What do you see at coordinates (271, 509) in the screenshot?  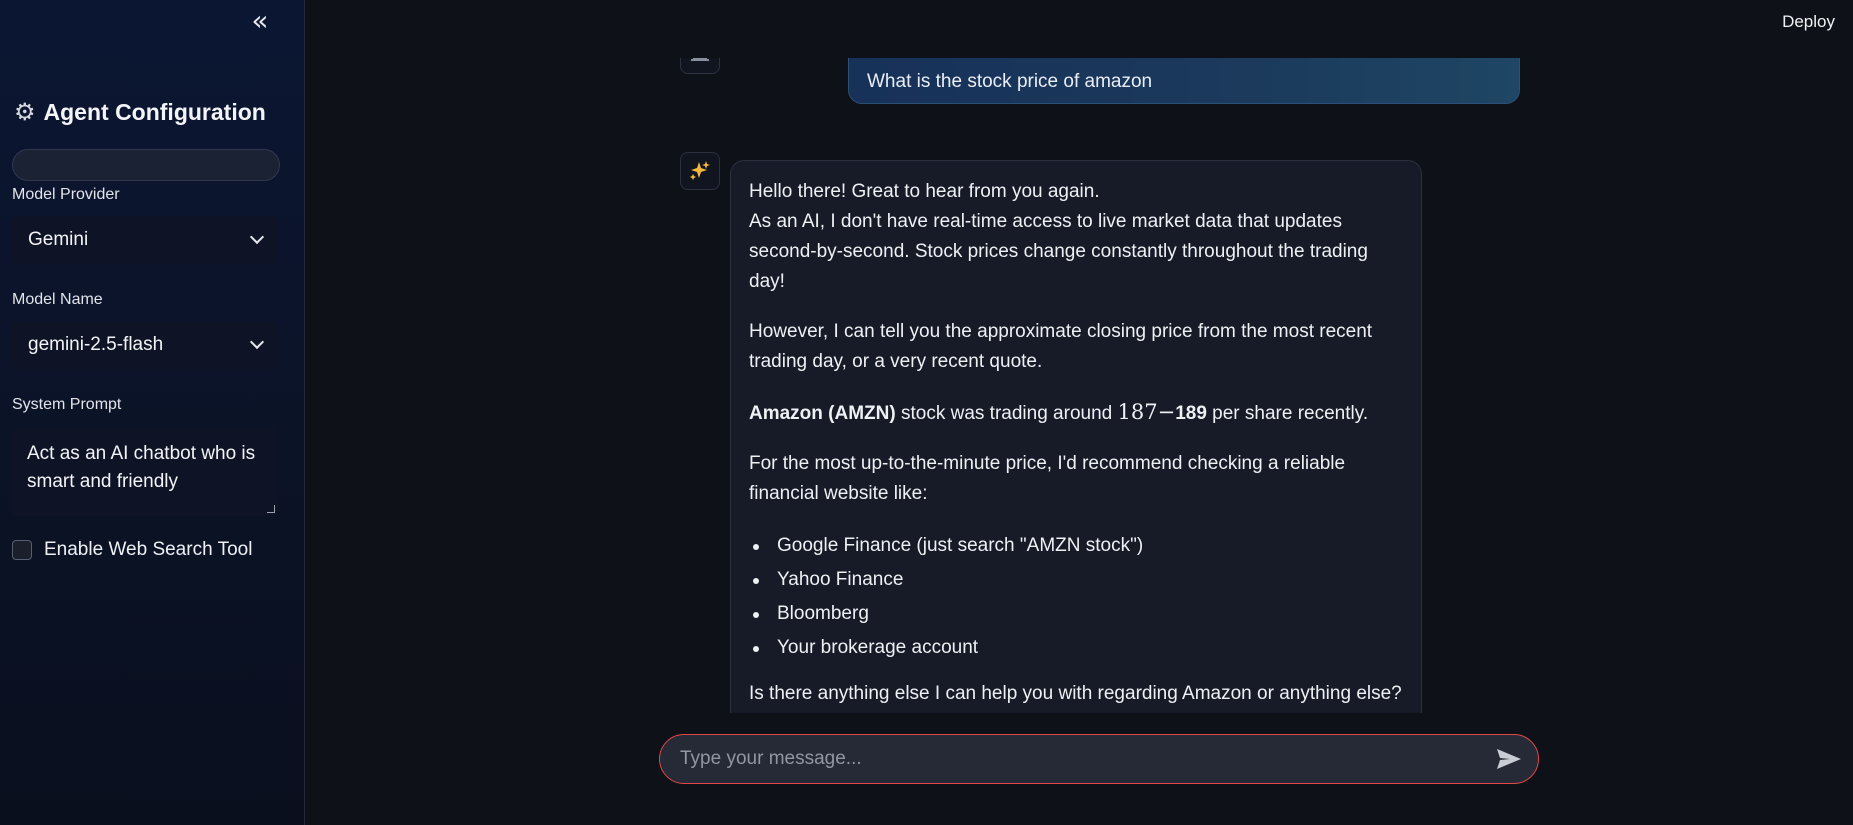 I see `resize-handle-icon` at bounding box center [271, 509].